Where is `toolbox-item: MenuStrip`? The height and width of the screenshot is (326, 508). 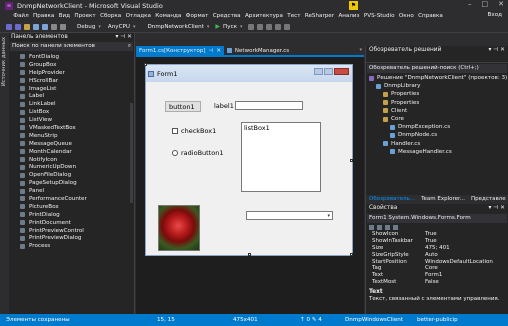
toolbox-item: MenuStrip is located at coordinates (71, 136).